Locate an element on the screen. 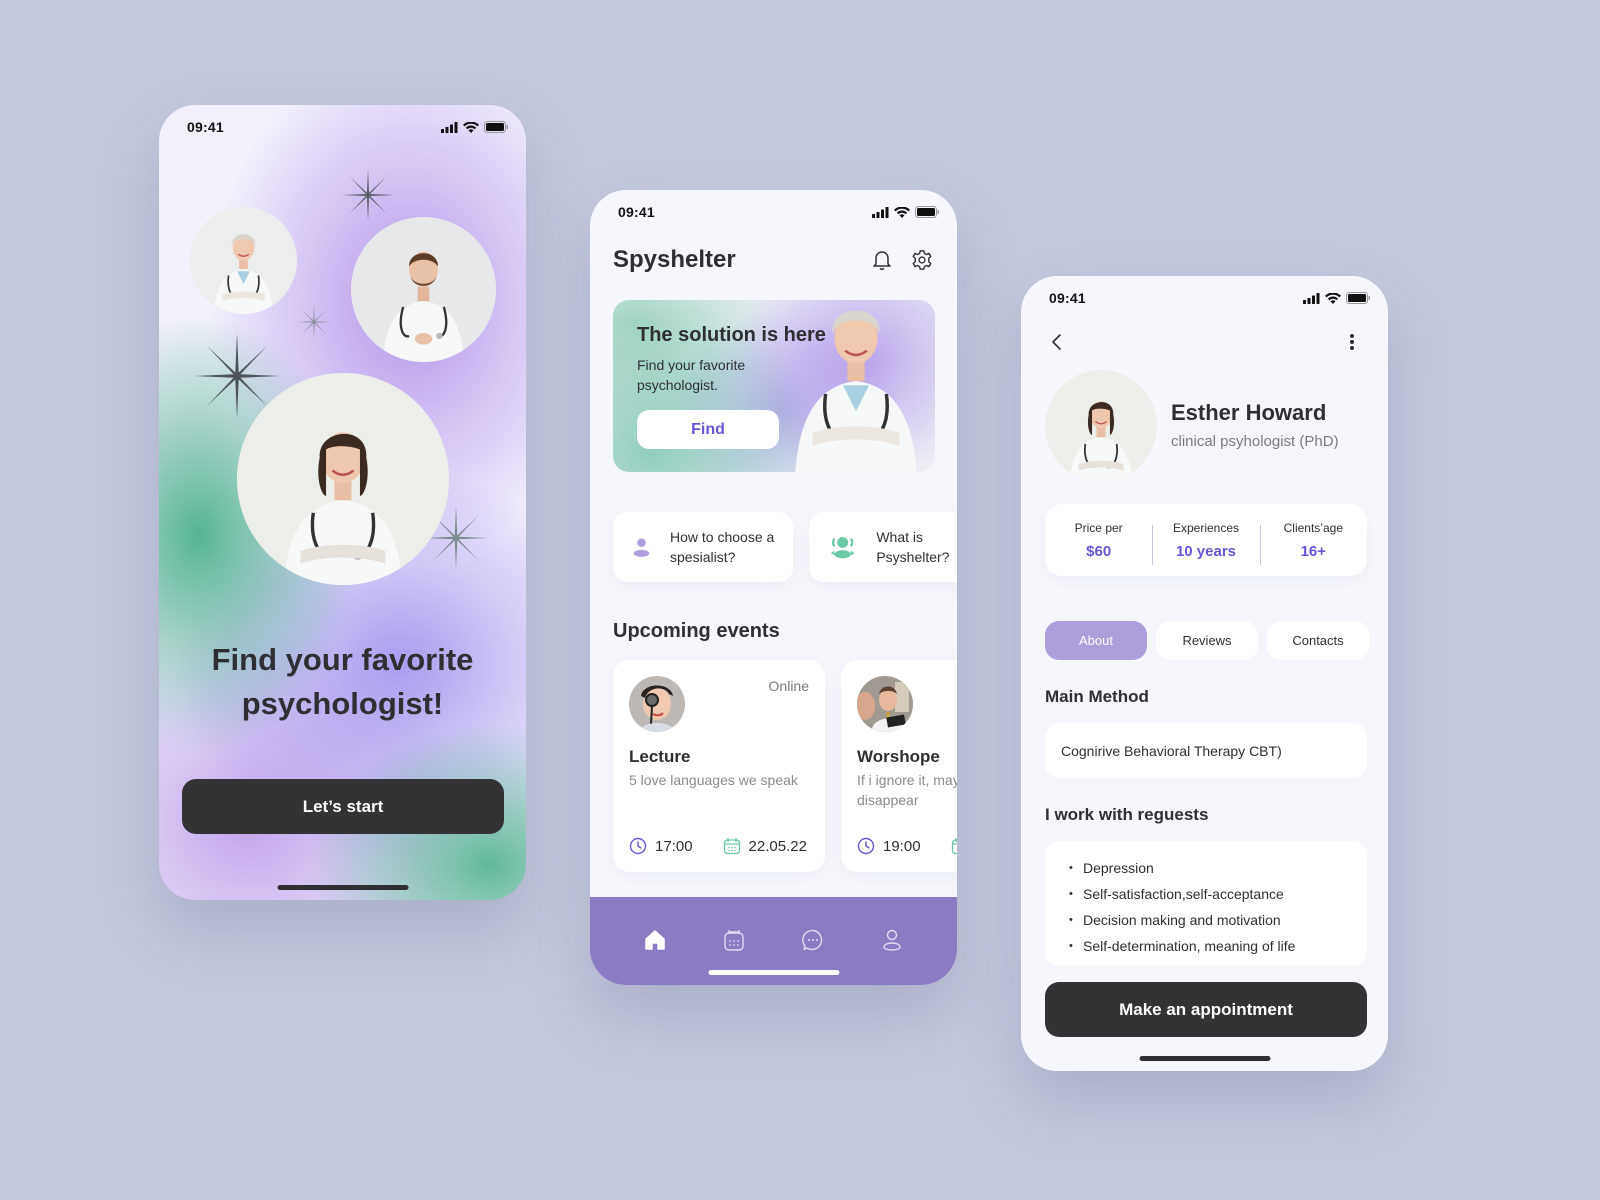 Image resolution: width=1600 pixels, height=1200 pixels. profile-avatar is located at coordinates (1101, 426).